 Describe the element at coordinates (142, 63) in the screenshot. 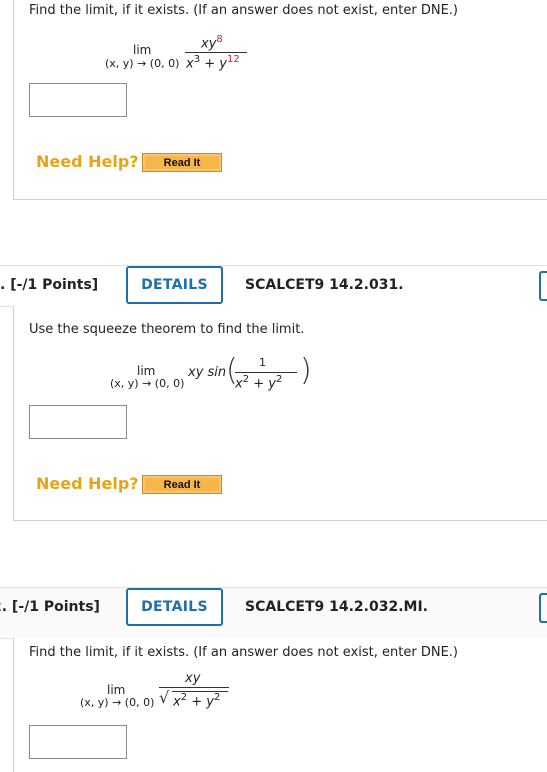

I see `q1-lim-approach: (x, y) → (0, 0)` at that location.